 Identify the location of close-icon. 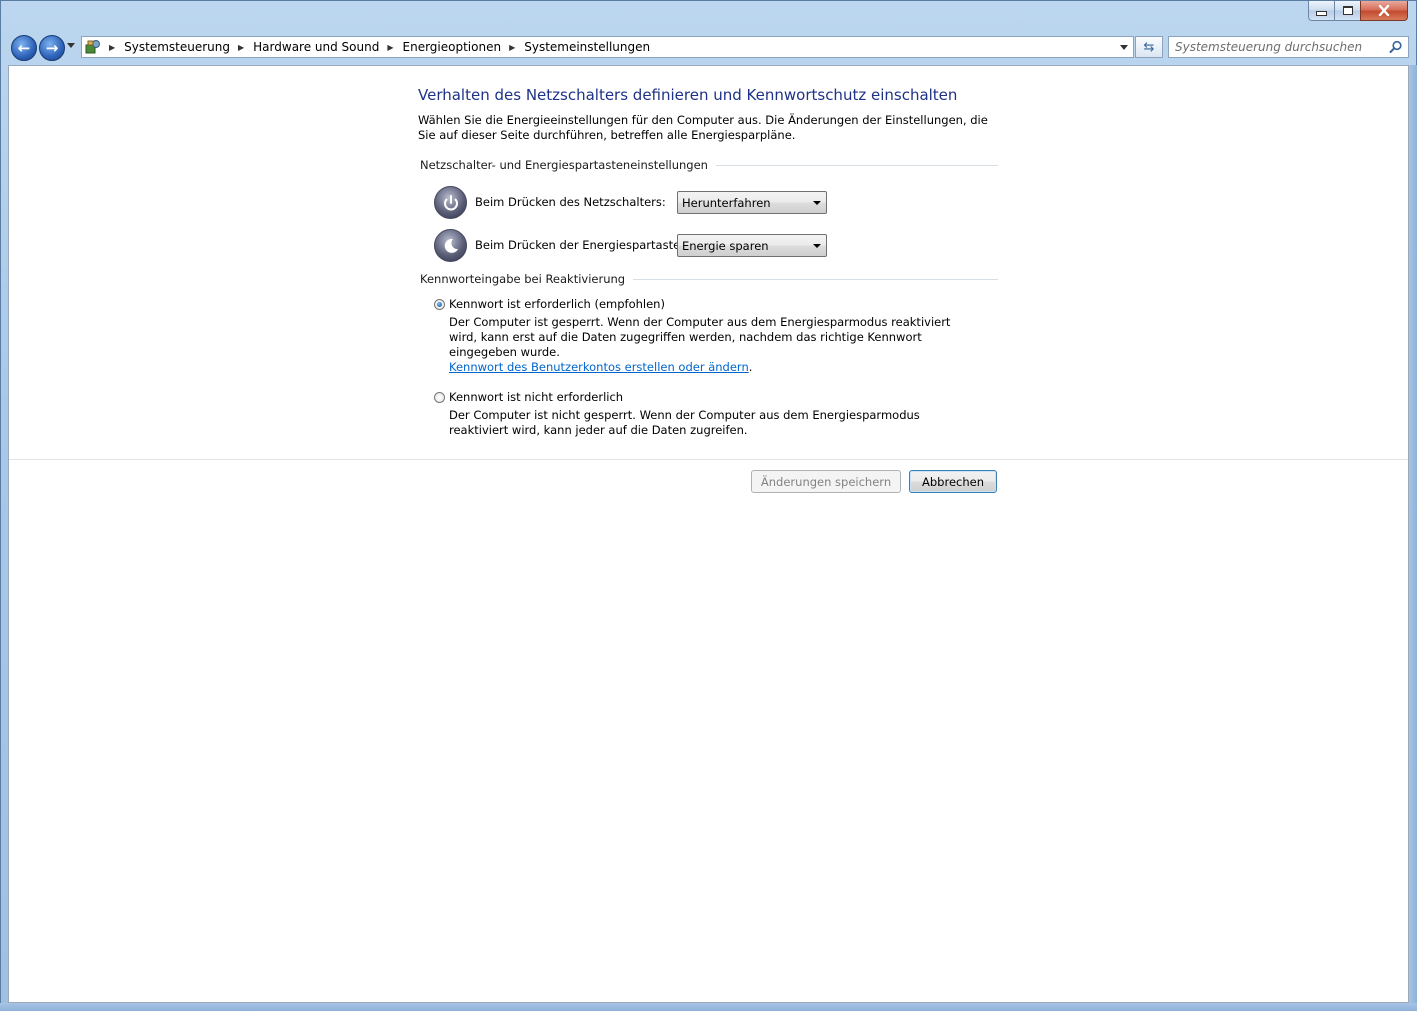
(1384, 10).